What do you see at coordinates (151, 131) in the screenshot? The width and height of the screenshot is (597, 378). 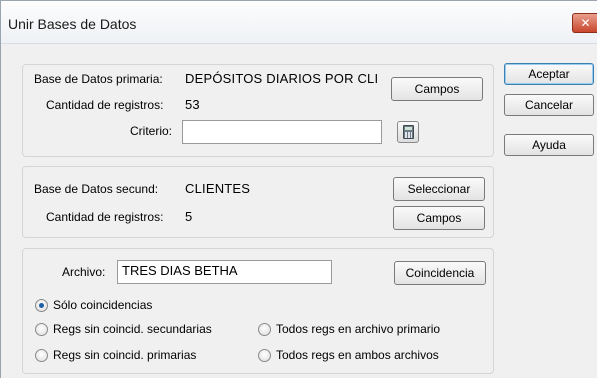 I see `criteria-label: Criterio:` at bounding box center [151, 131].